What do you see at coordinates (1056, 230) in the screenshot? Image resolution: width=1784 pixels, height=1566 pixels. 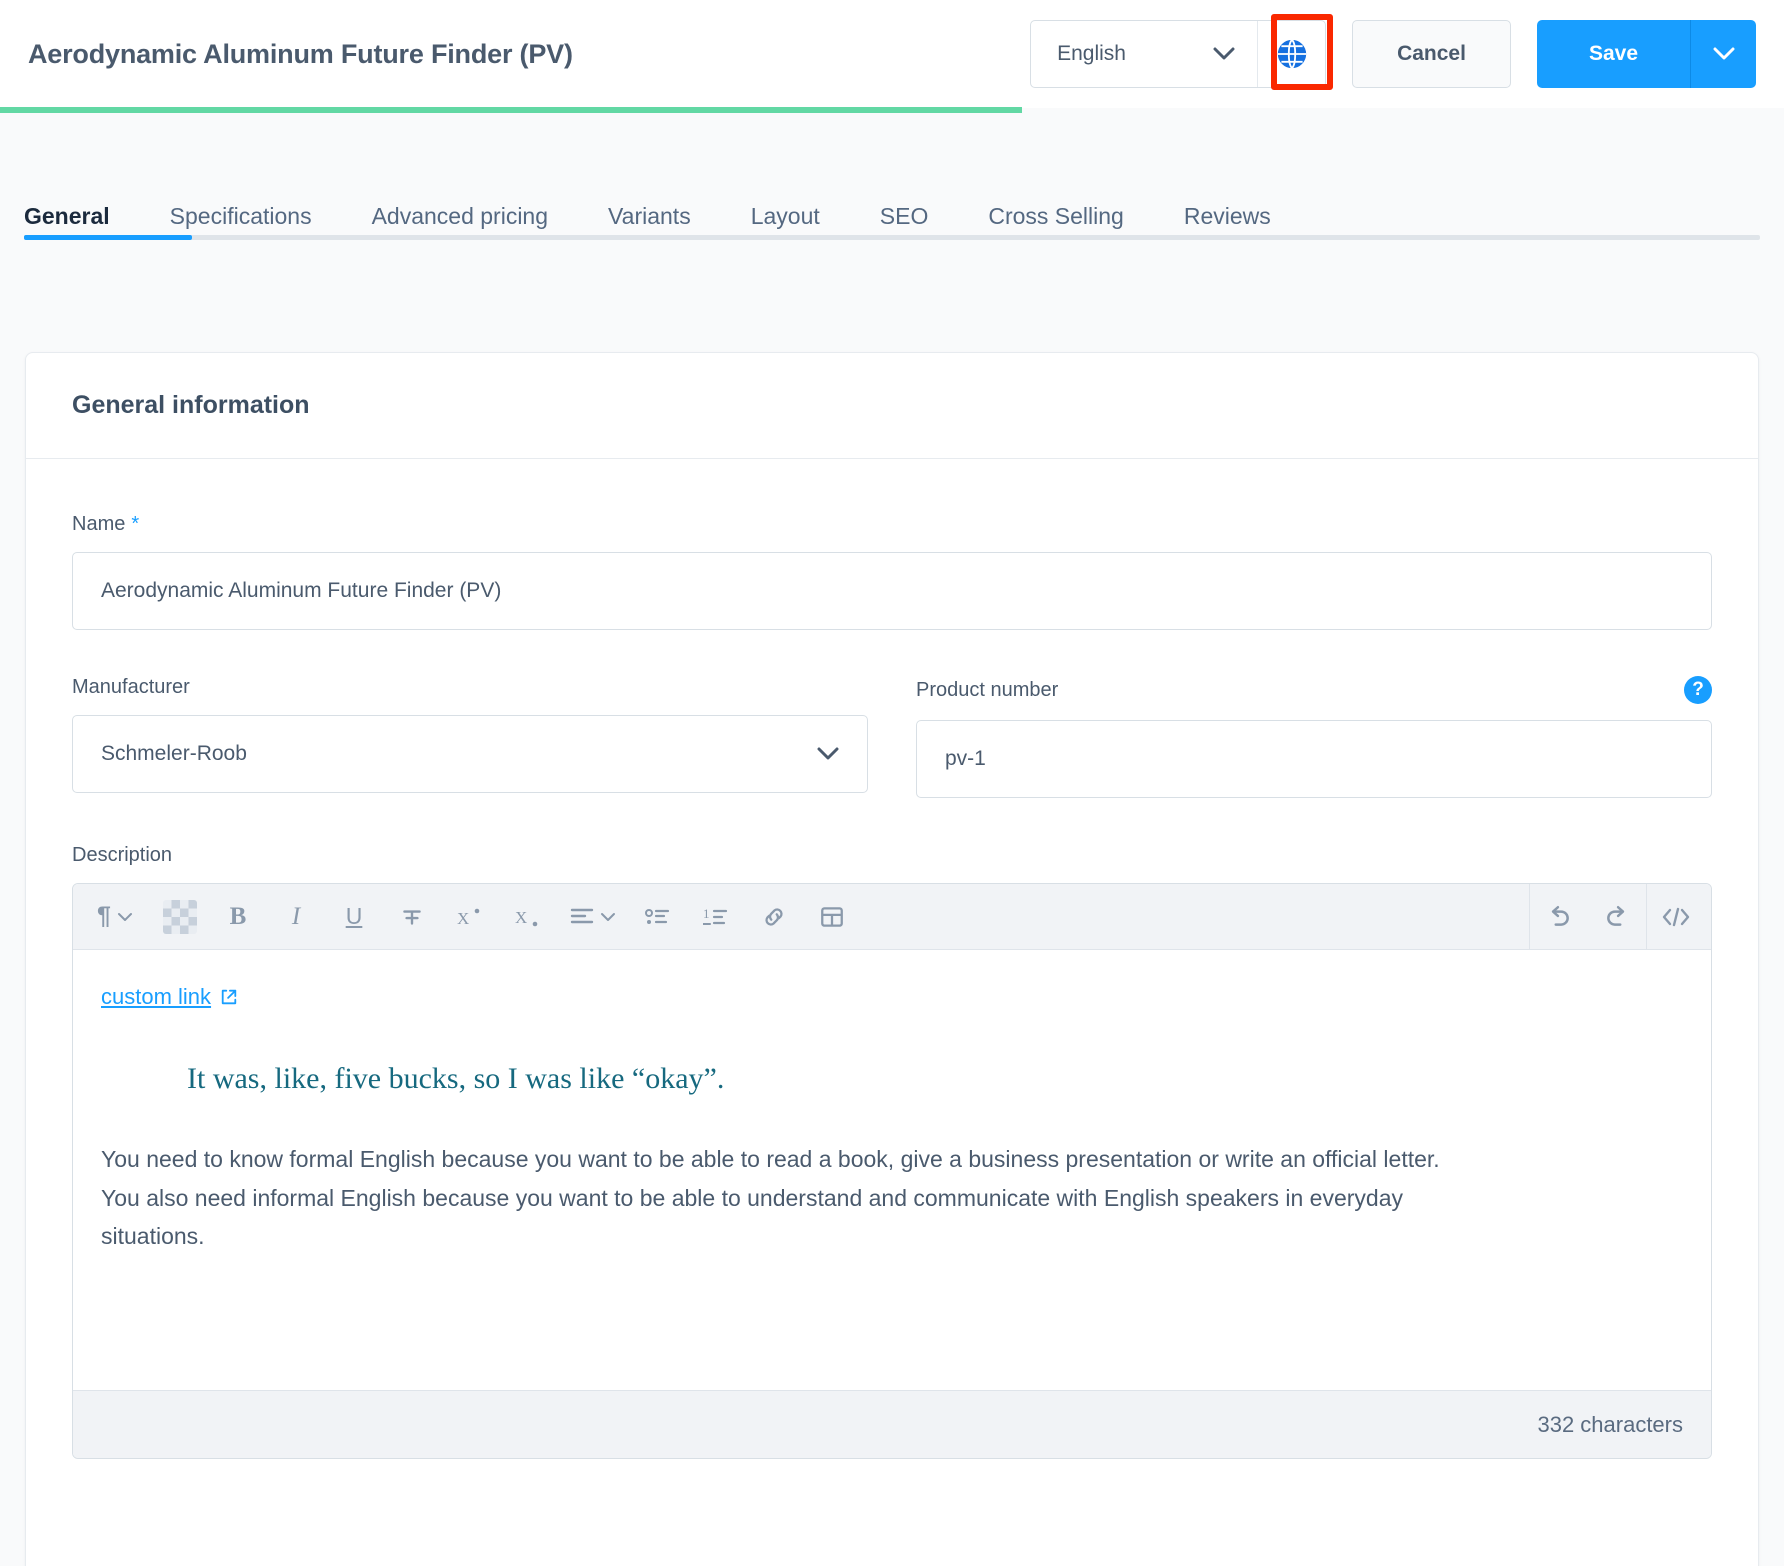 I see `tab-cross-selling: Cross Selling` at bounding box center [1056, 230].